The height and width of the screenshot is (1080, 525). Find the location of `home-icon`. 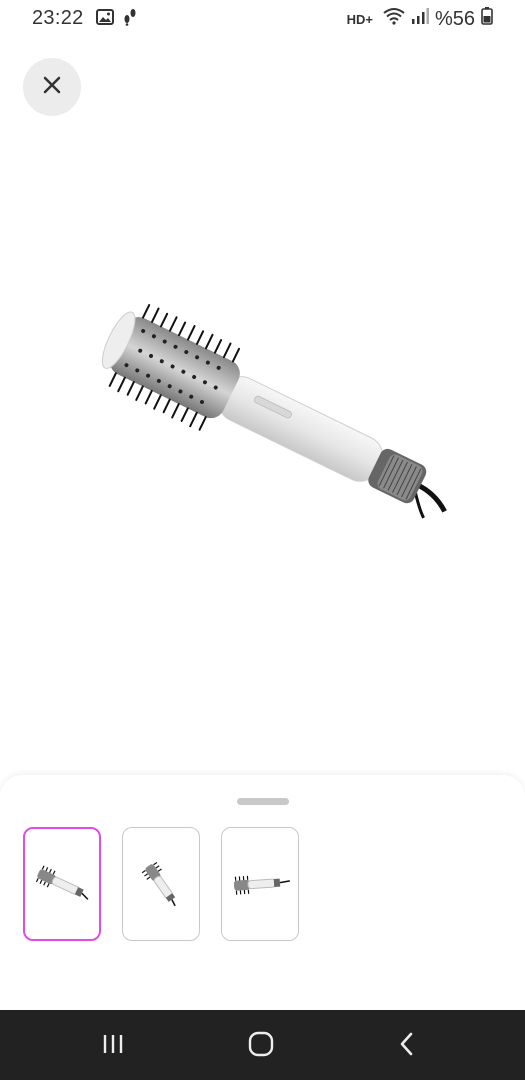

home-icon is located at coordinates (261, 1046).